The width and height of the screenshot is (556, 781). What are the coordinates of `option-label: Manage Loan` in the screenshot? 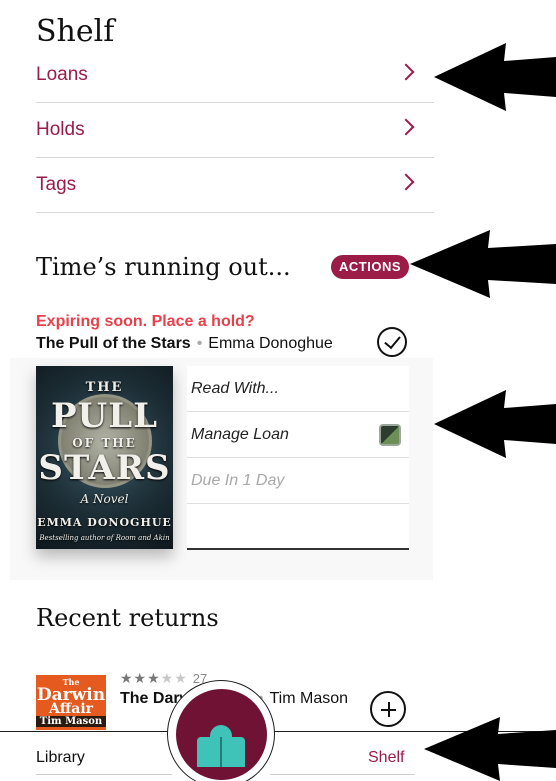 It's located at (240, 434).